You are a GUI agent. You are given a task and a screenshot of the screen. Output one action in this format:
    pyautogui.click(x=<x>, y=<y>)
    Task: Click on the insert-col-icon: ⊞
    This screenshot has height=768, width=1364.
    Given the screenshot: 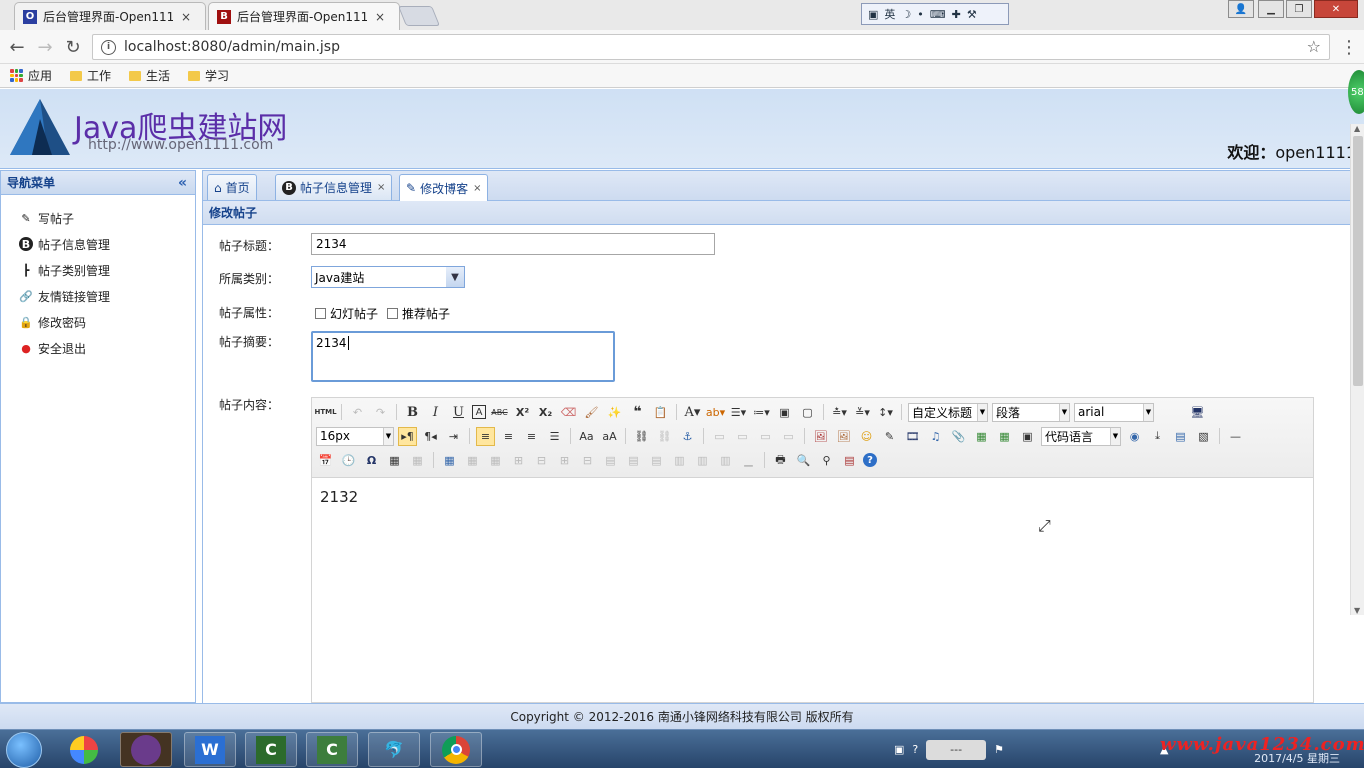 What is the action you would take?
    pyautogui.click(x=564, y=460)
    